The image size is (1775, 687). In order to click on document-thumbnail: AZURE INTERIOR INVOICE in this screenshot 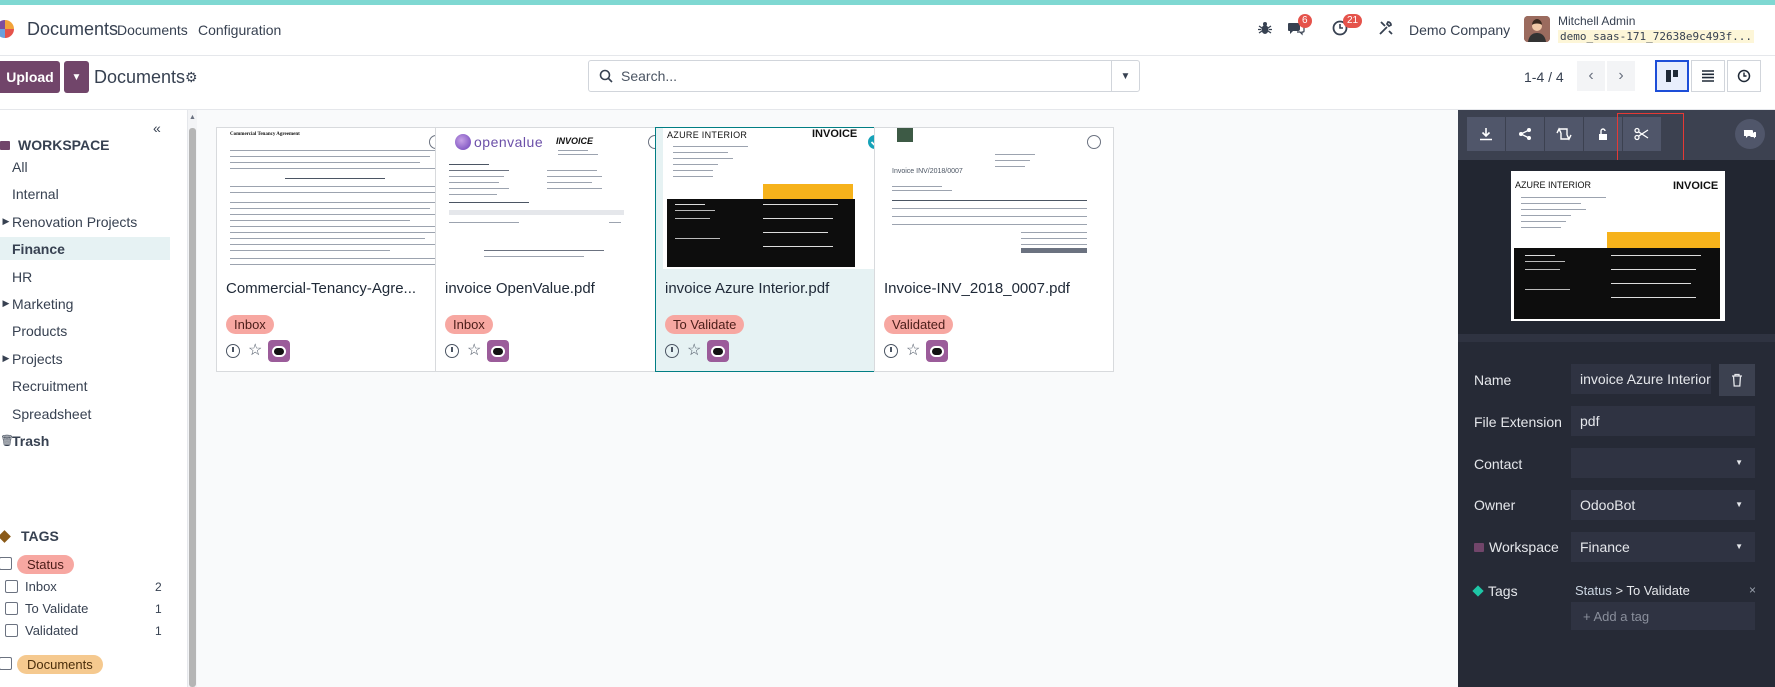, I will do `click(774, 198)`.